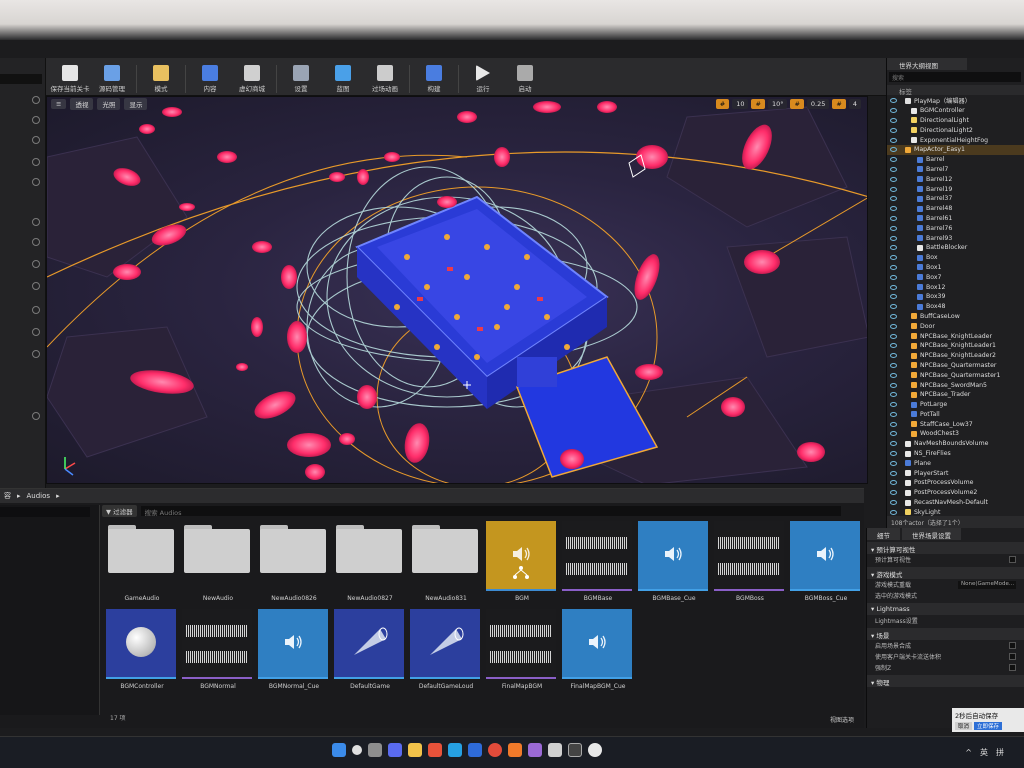 The width and height of the screenshot is (1024, 768). Describe the element at coordinates (294, 564) in the screenshot. I see `asset-tile: NewAudio0826` at that location.